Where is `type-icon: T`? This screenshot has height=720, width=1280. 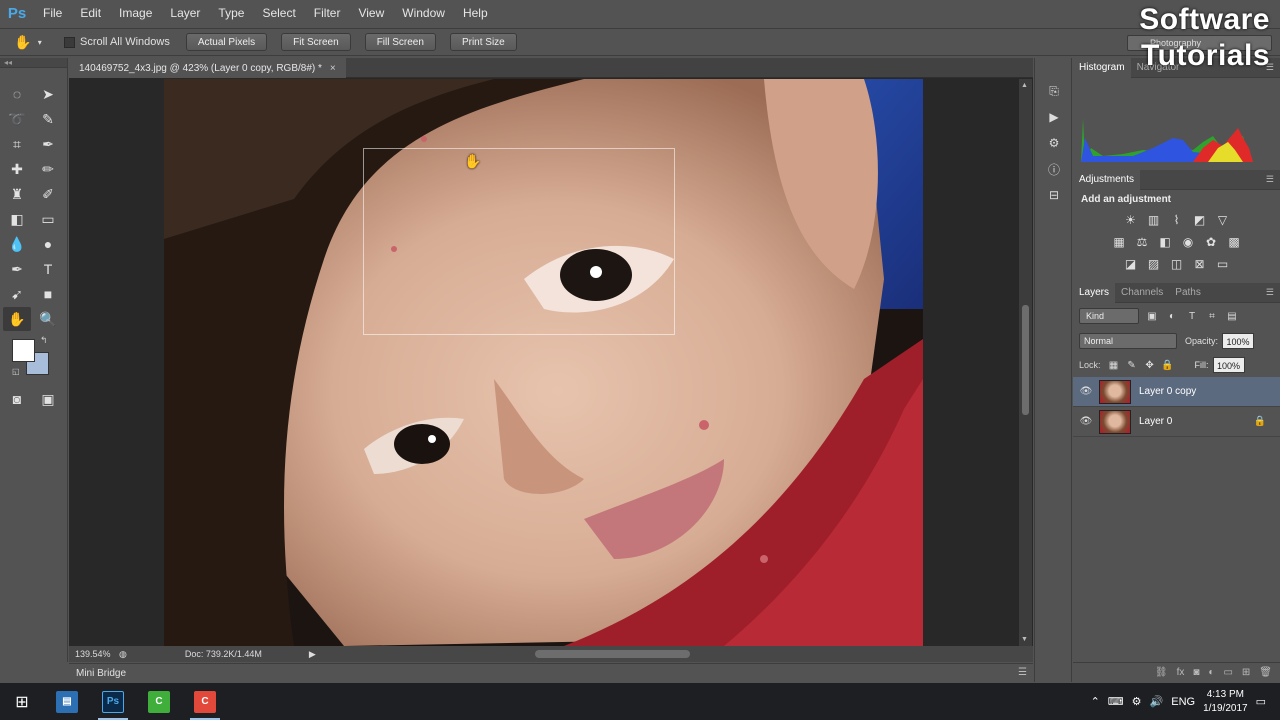 type-icon: T is located at coordinates (48, 269).